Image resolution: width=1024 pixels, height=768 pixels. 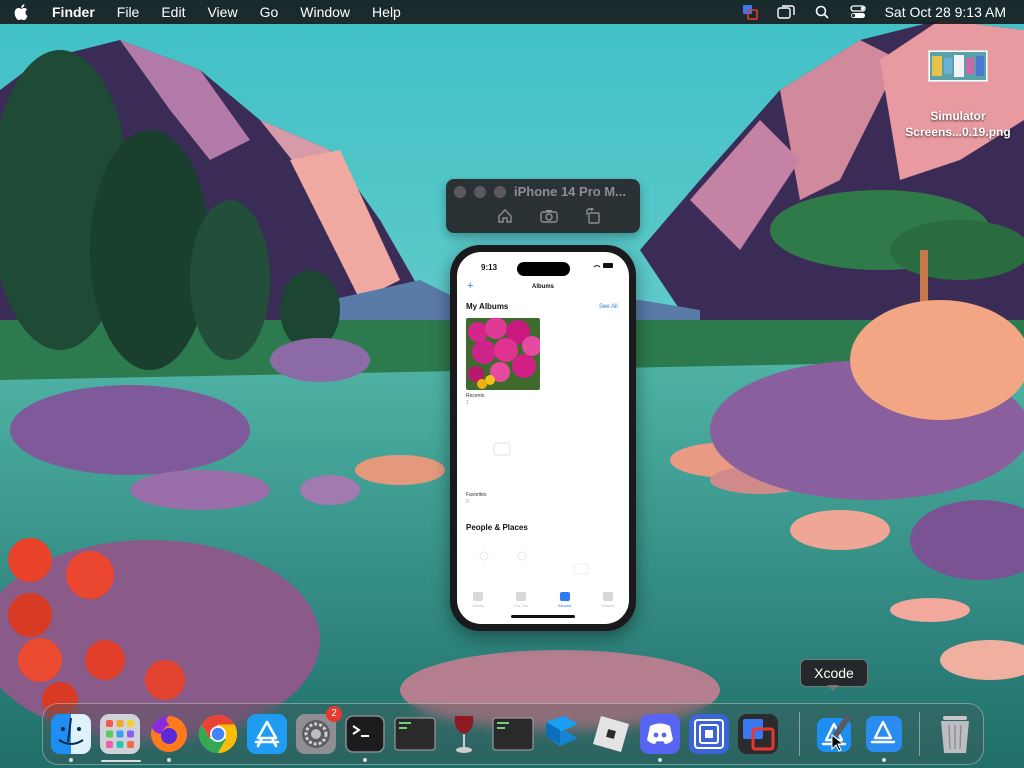 What do you see at coordinates (958, 132) in the screenshot?
I see `file-name-line2: Screens...0.19.png` at bounding box center [958, 132].